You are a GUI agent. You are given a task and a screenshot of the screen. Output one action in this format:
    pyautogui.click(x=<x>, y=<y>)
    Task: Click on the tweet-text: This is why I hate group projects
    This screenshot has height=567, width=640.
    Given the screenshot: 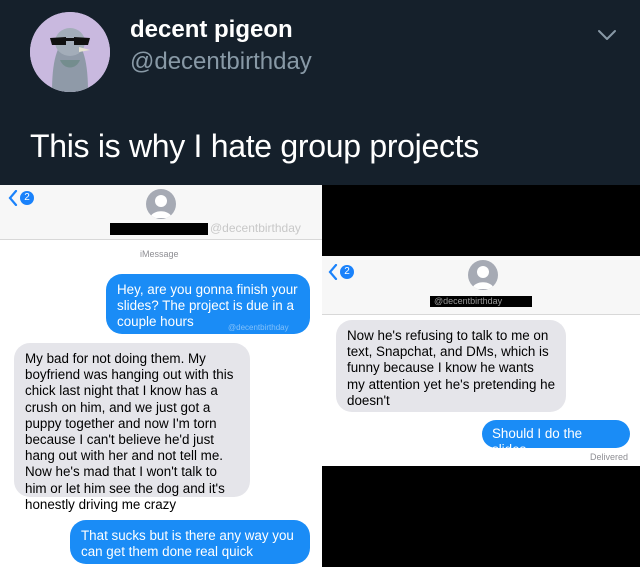 What is the action you would take?
    pyautogui.click(x=254, y=146)
    